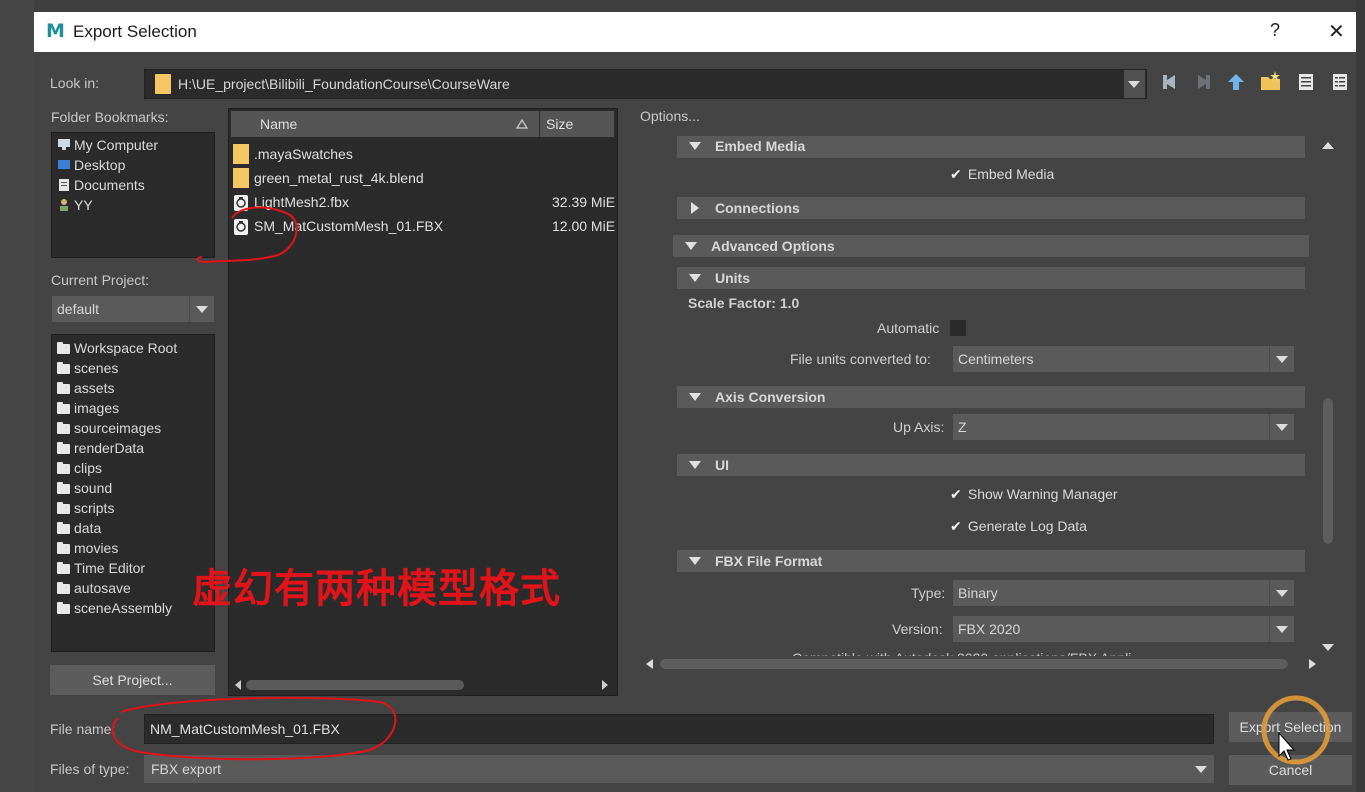  What do you see at coordinates (1169, 82) in the screenshot?
I see `back-icon` at bounding box center [1169, 82].